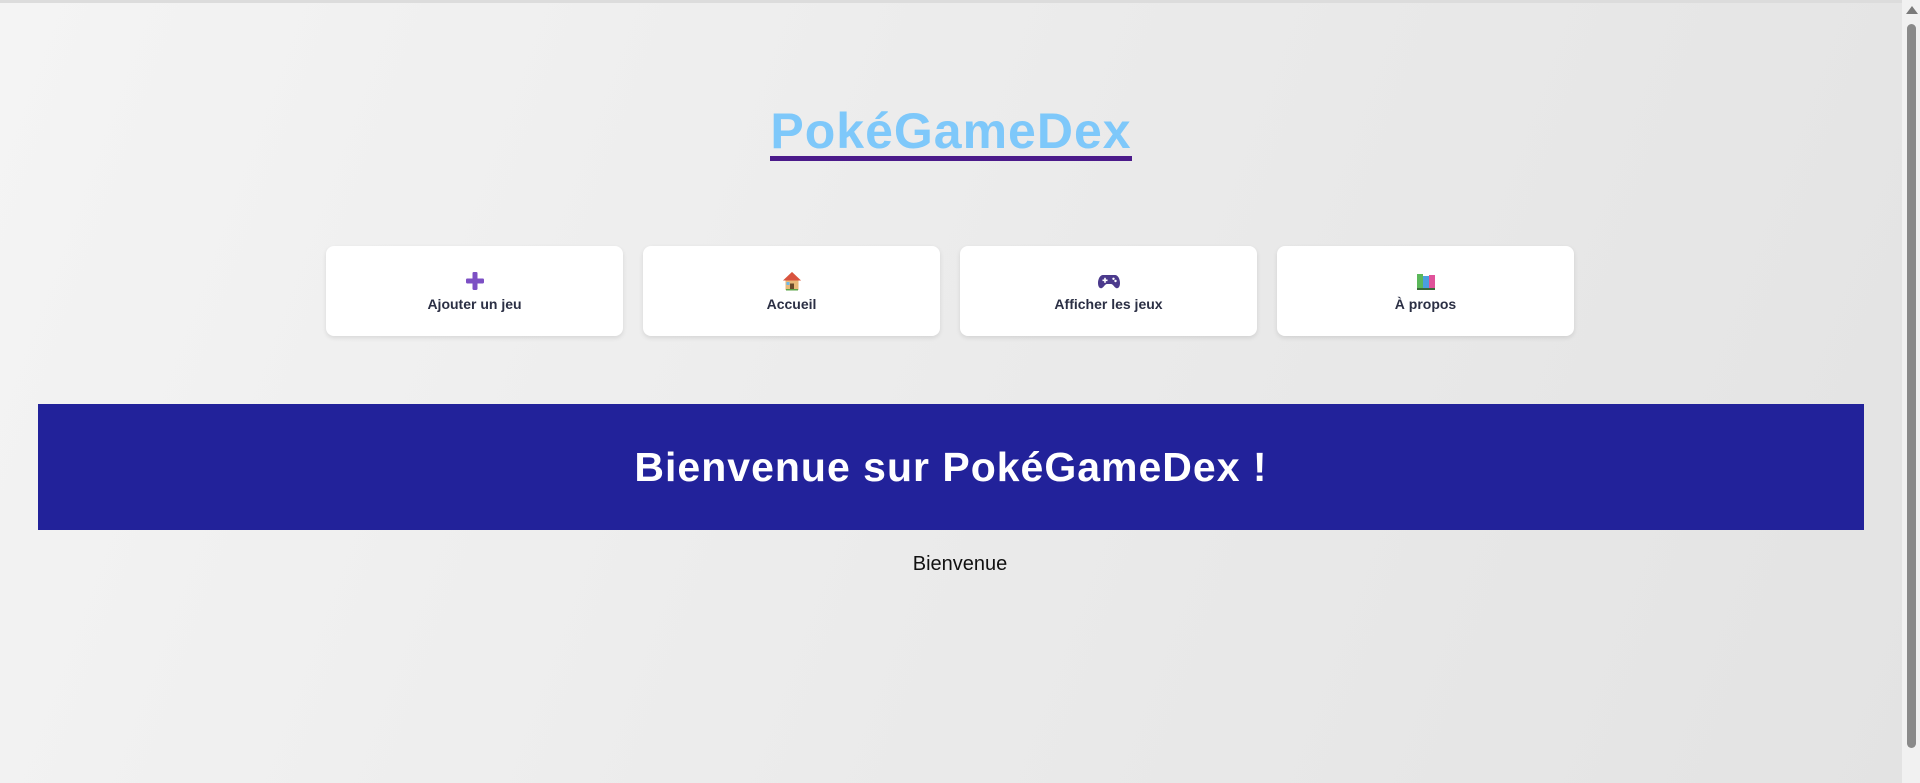 This screenshot has height=783, width=1920. I want to click on nav-card-home: Accueil, so click(791, 291).